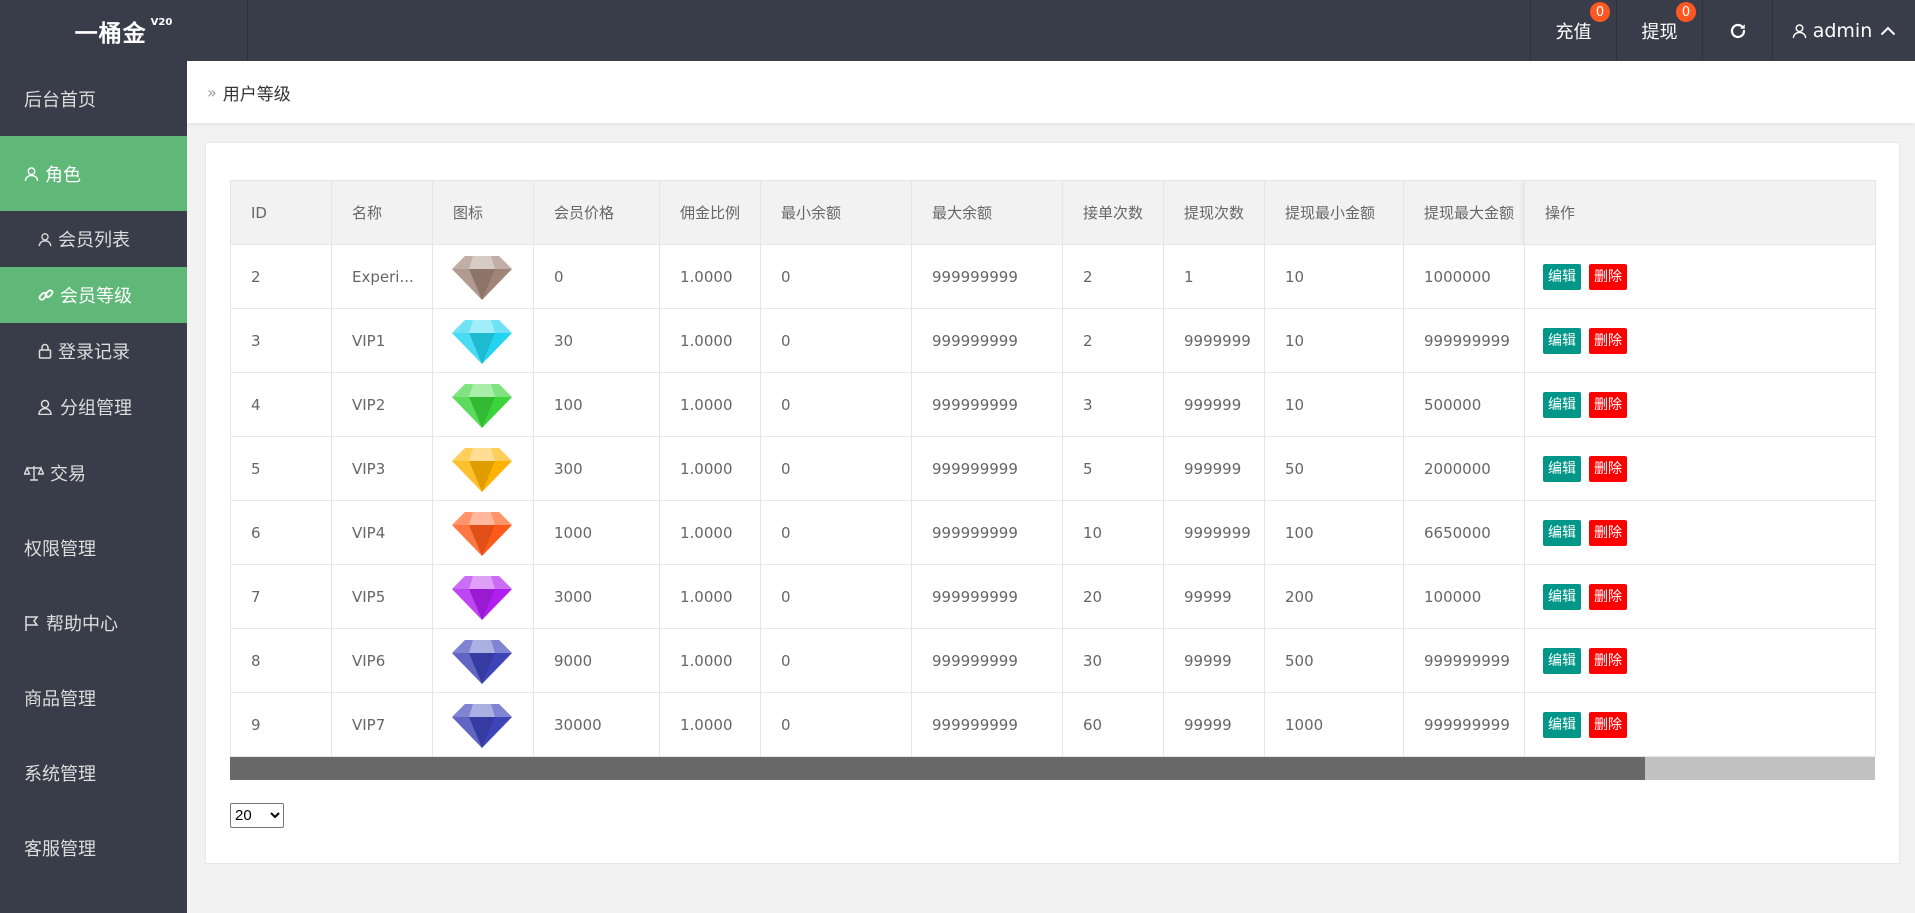  I want to click on column-header: 最大余额, so click(987, 212).